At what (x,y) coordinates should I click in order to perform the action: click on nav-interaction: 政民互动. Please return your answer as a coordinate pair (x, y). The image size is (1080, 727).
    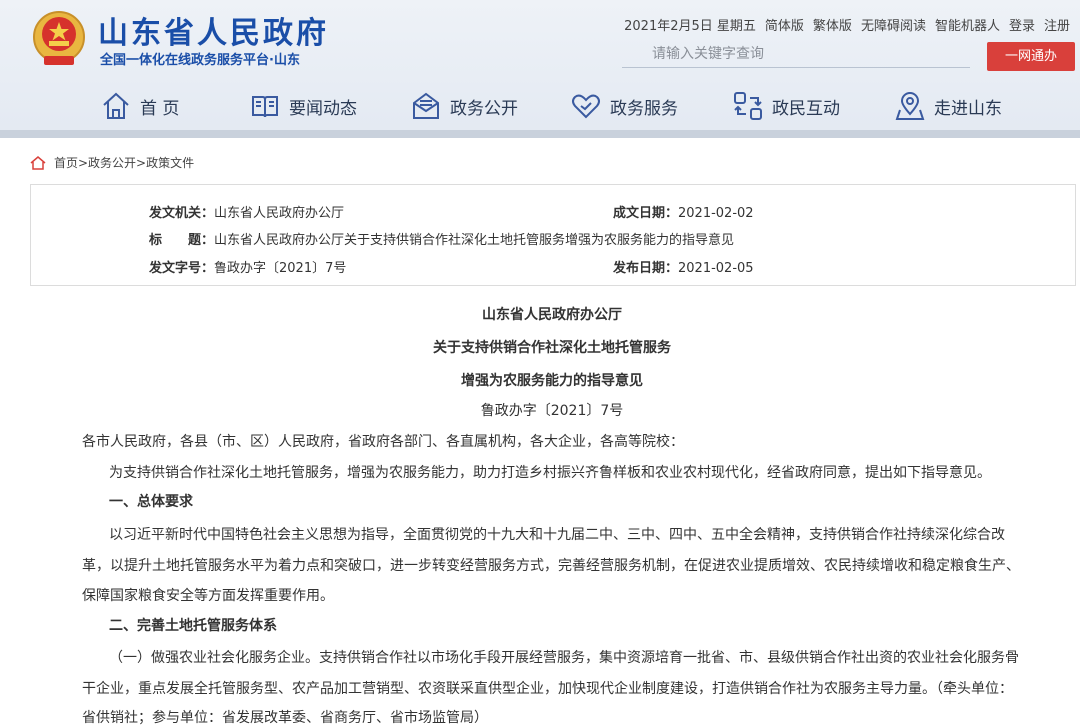
    Looking at the image, I should click on (786, 106).